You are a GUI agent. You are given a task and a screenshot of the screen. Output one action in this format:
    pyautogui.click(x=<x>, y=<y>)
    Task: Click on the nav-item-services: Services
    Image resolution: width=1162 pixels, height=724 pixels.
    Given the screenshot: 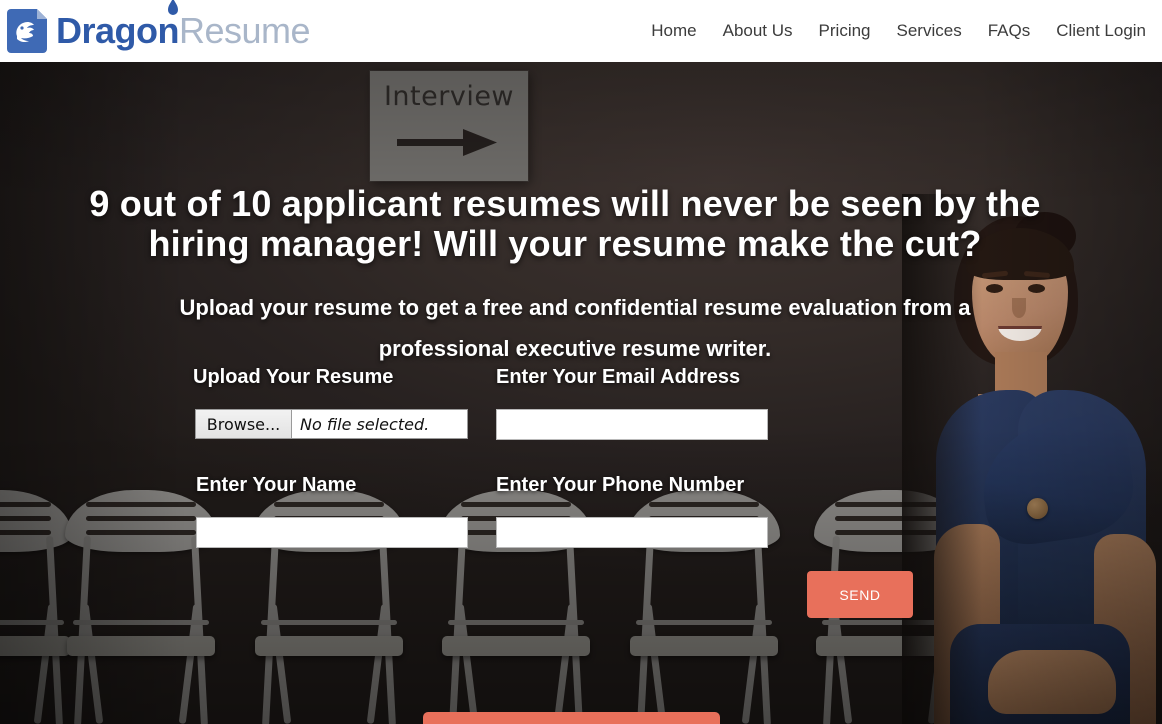 What is the action you would take?
    pyautogui.click(x=929, y=31)
    